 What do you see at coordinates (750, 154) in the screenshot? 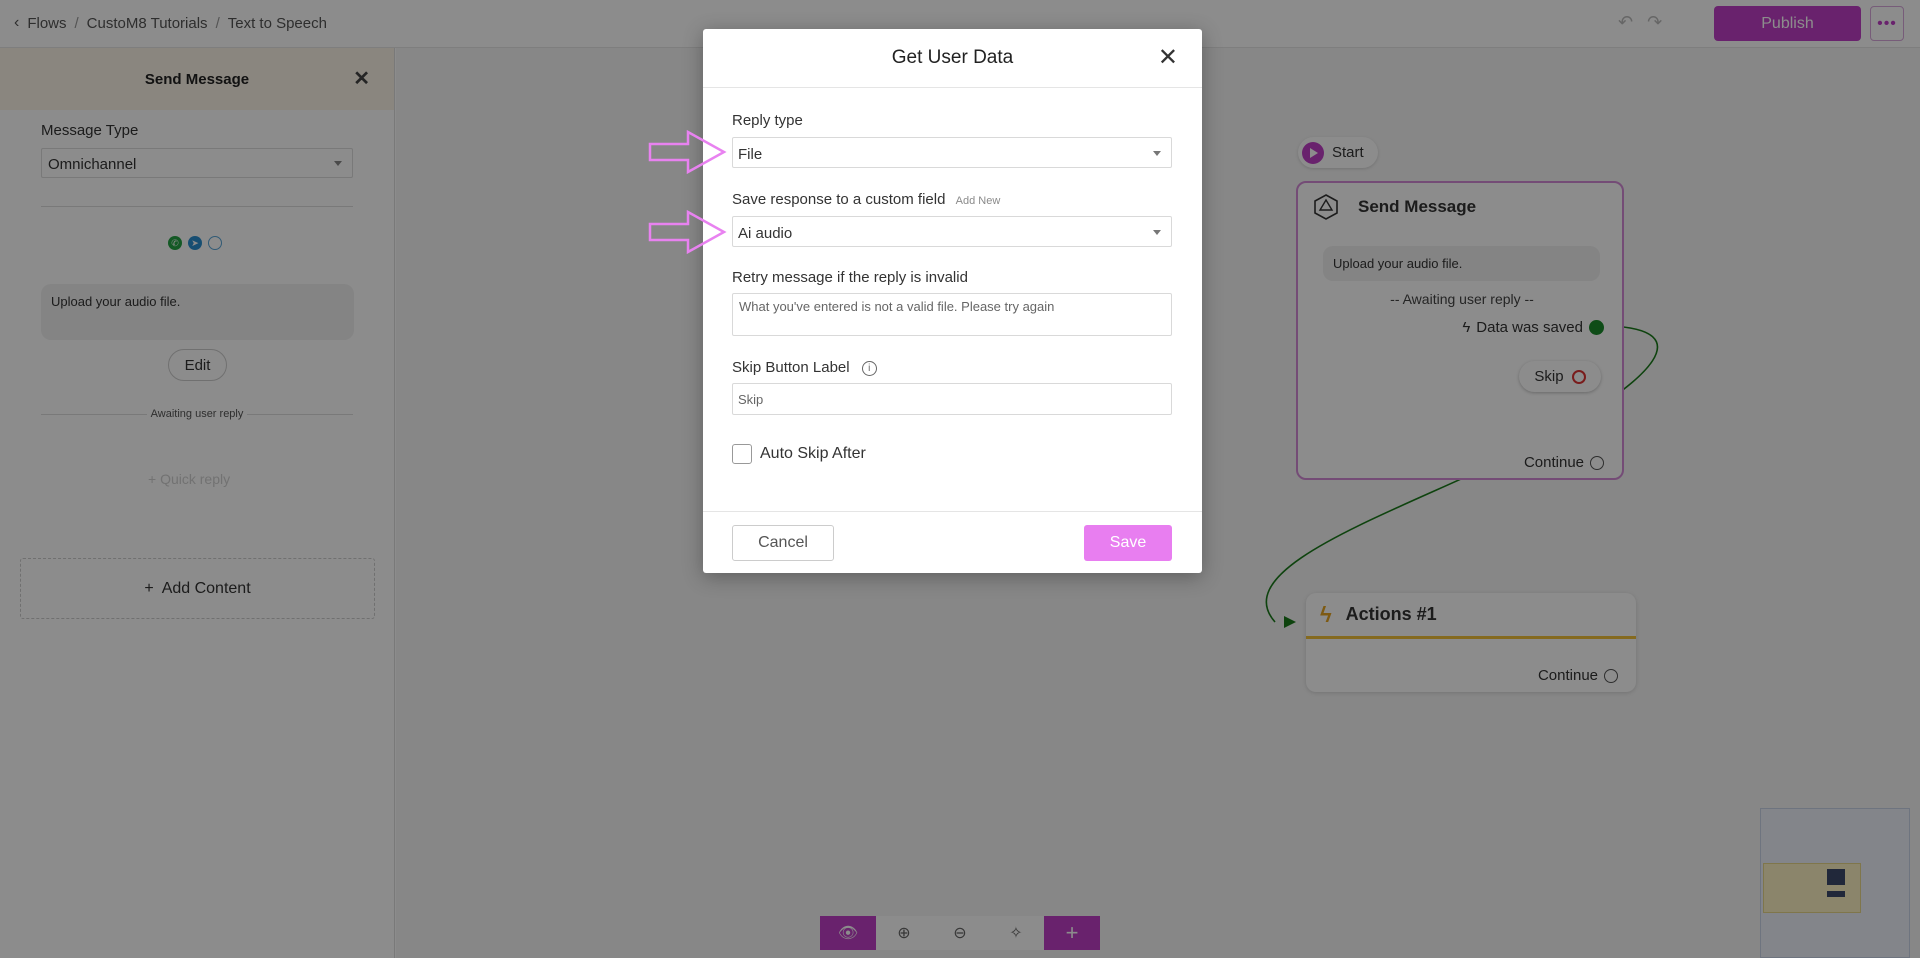
I see `reply-type-value: File` at bounding box center [750, 154].